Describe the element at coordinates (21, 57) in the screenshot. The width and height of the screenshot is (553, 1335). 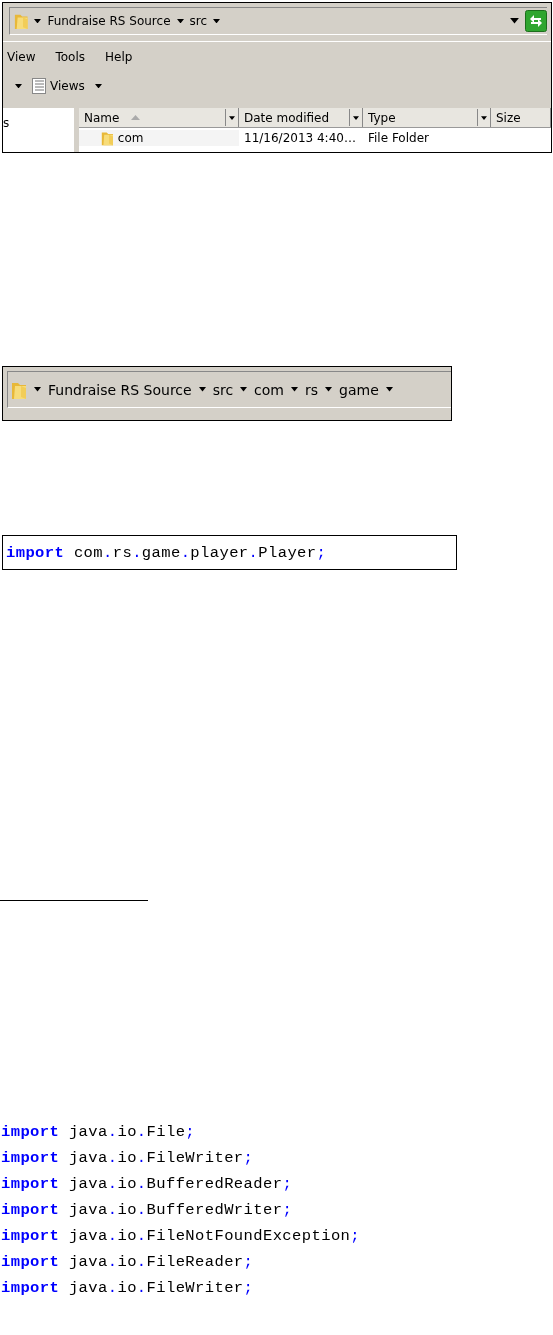
I see `menu-item: View` at that location.